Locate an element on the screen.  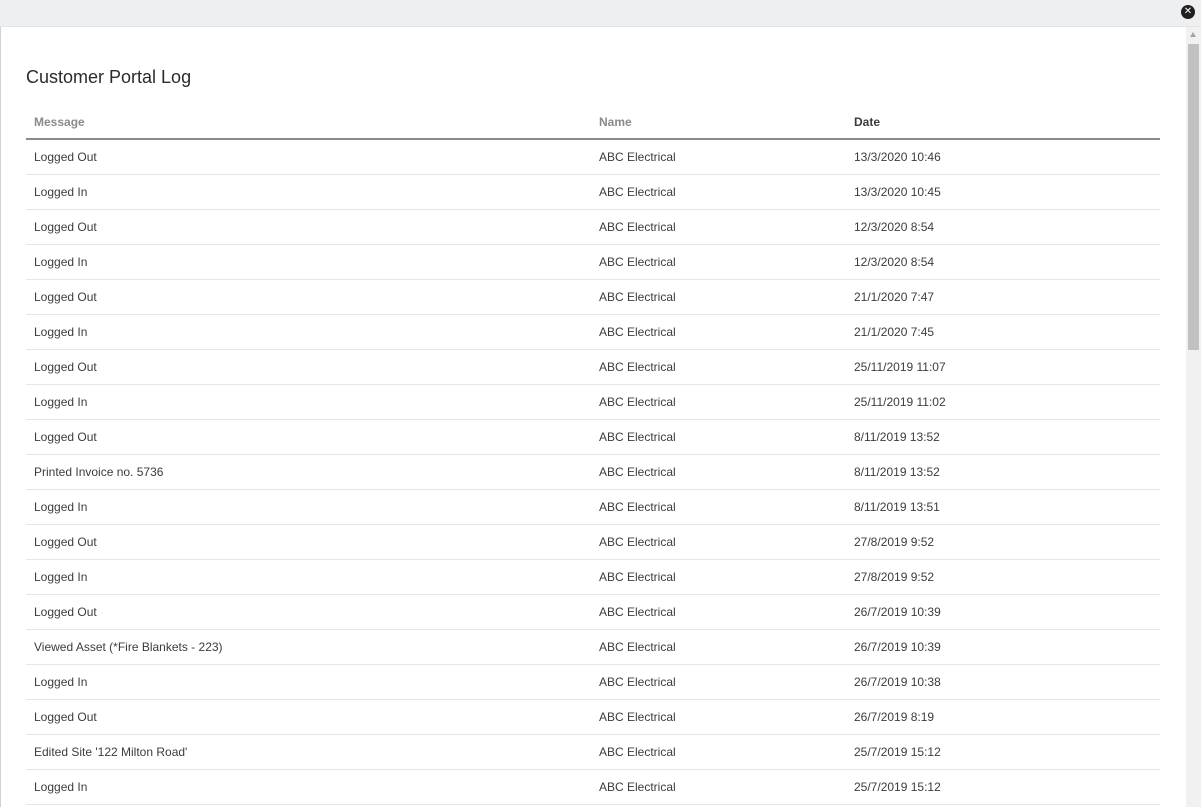
table-row: Logged Out ABC Electrical 13/3/2020 10:46 is located at coordinates (593, 157).